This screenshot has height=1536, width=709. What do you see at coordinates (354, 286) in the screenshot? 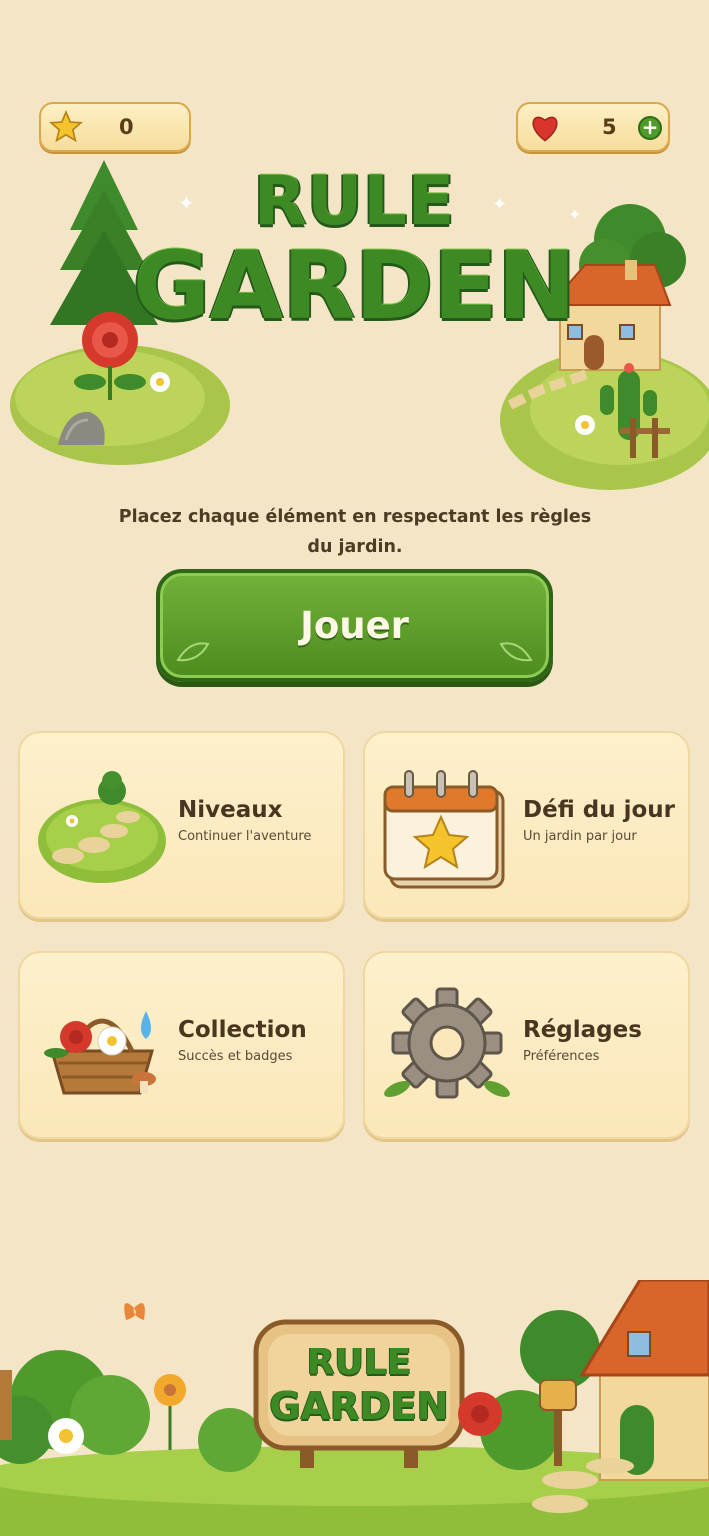
I see `logo-title-line2: GARDEN` at bounding box center [354, 286].